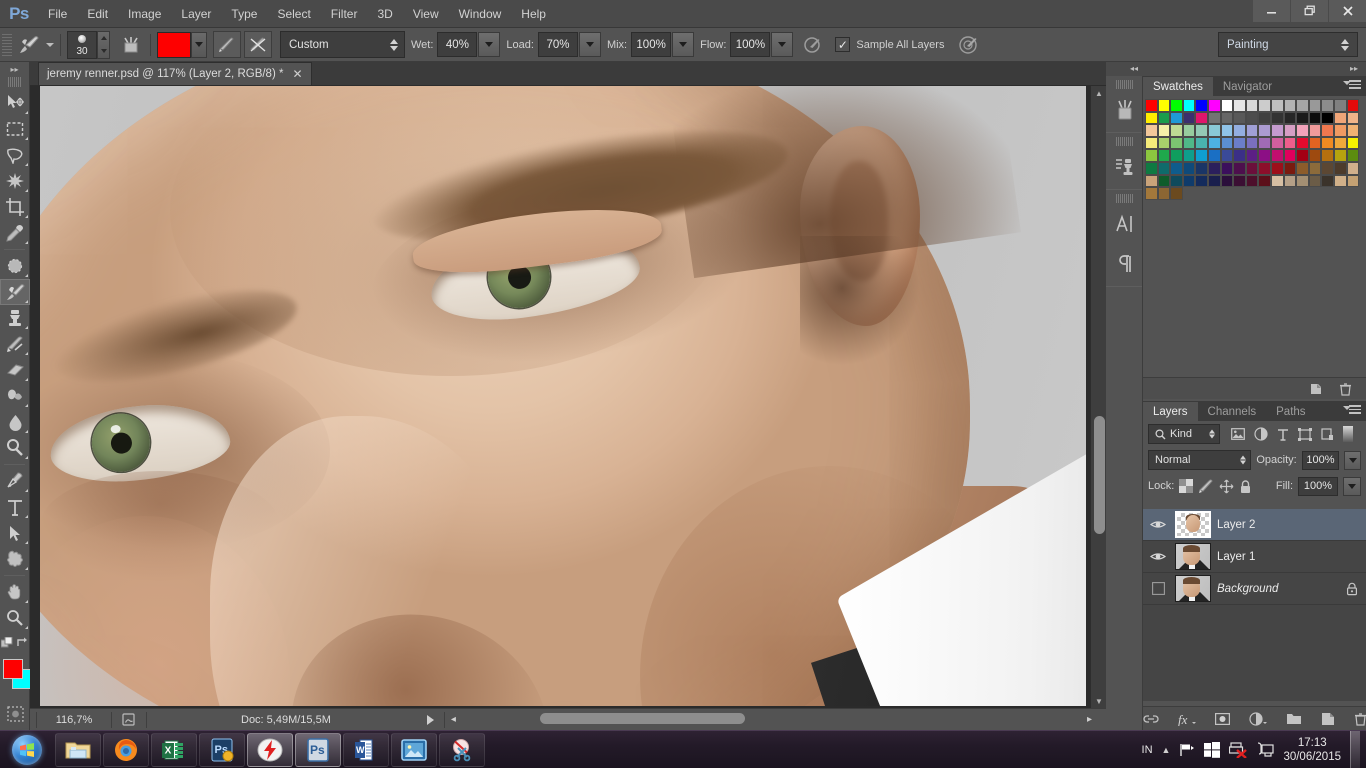 The image size is (1366, 768). What do you see at coordinates (1150, 719) in the screenshot?
I see `link-layers-icon` at bounding box center [1150, 719].